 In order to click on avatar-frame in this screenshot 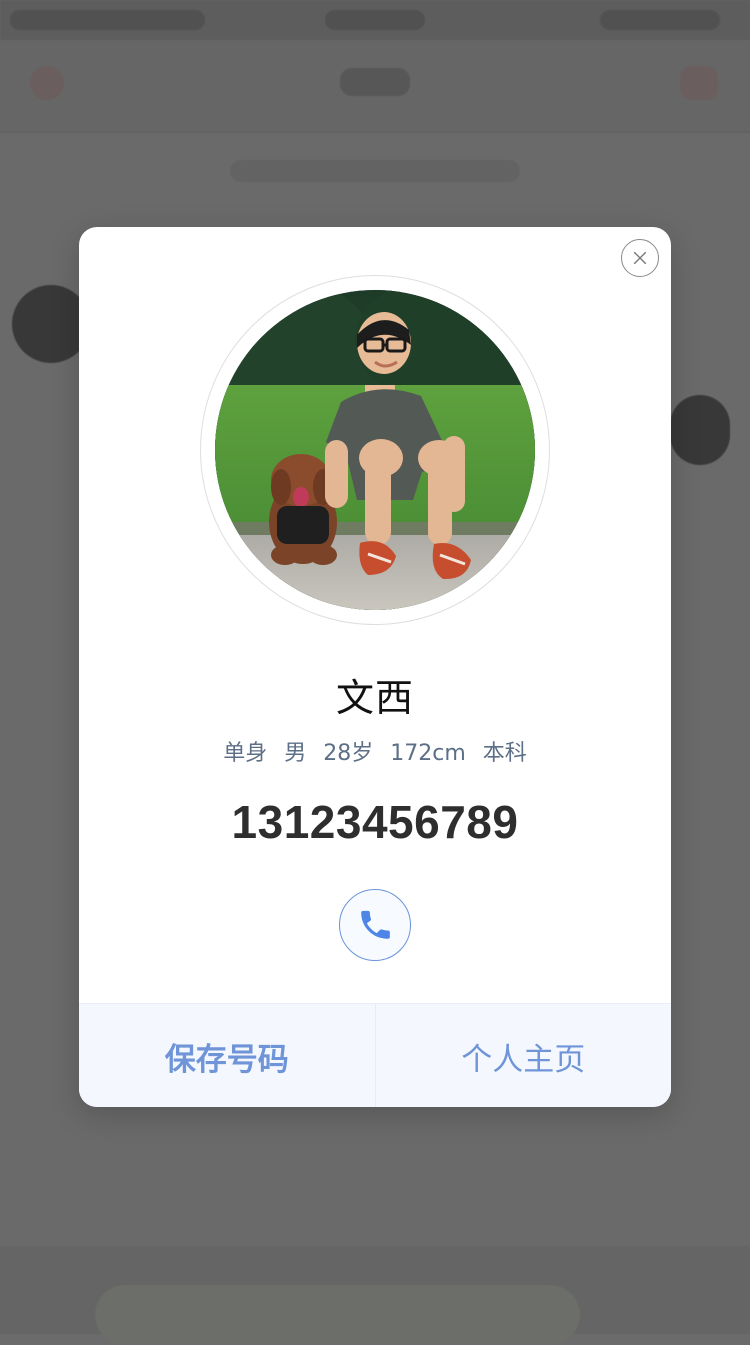, I will do `click(375, 450)`.